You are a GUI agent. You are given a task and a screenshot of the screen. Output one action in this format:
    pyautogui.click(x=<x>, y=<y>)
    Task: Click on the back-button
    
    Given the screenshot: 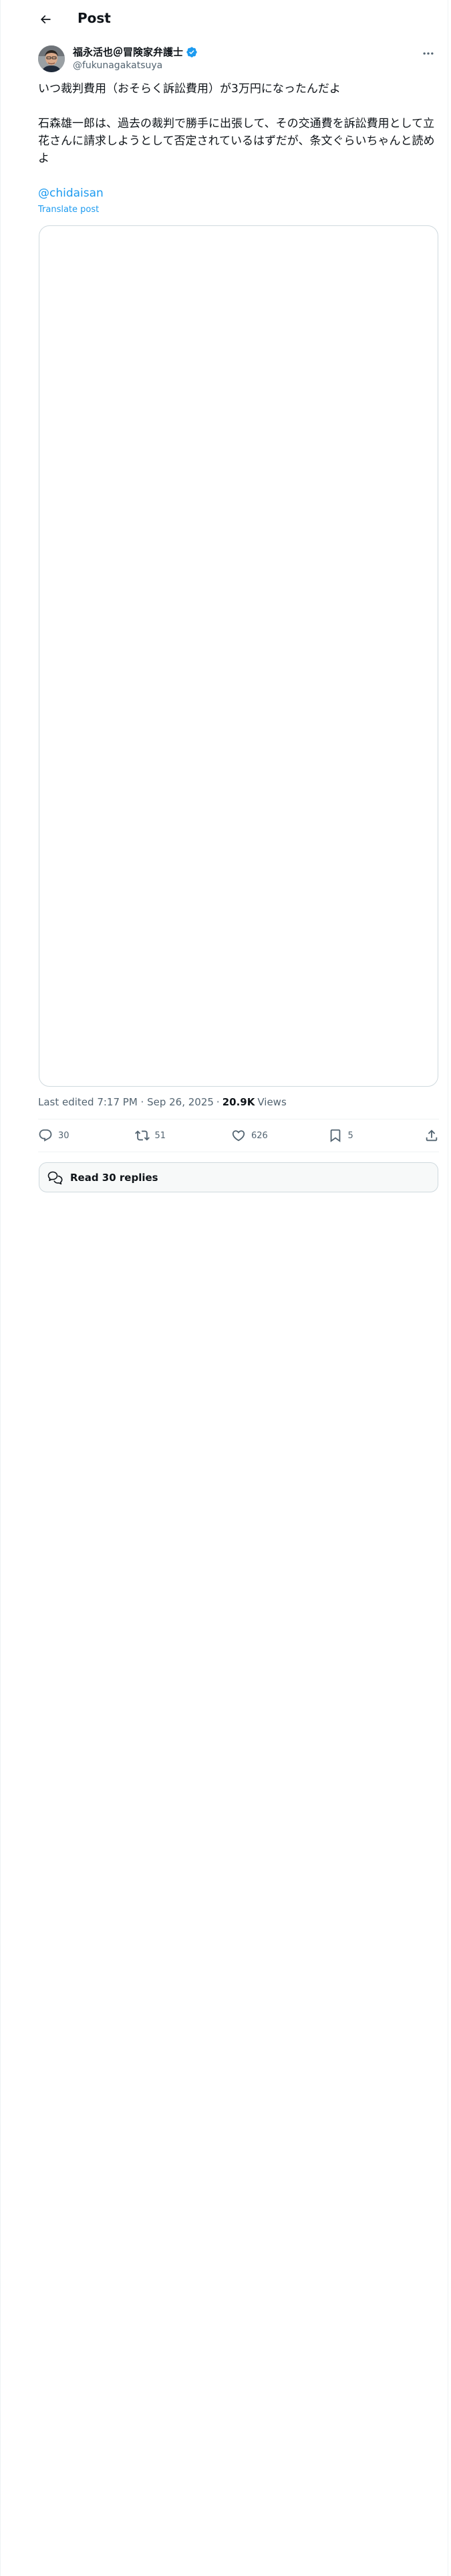 What is the action you would take?
    pyautogui.click(x=45, y=19)
    